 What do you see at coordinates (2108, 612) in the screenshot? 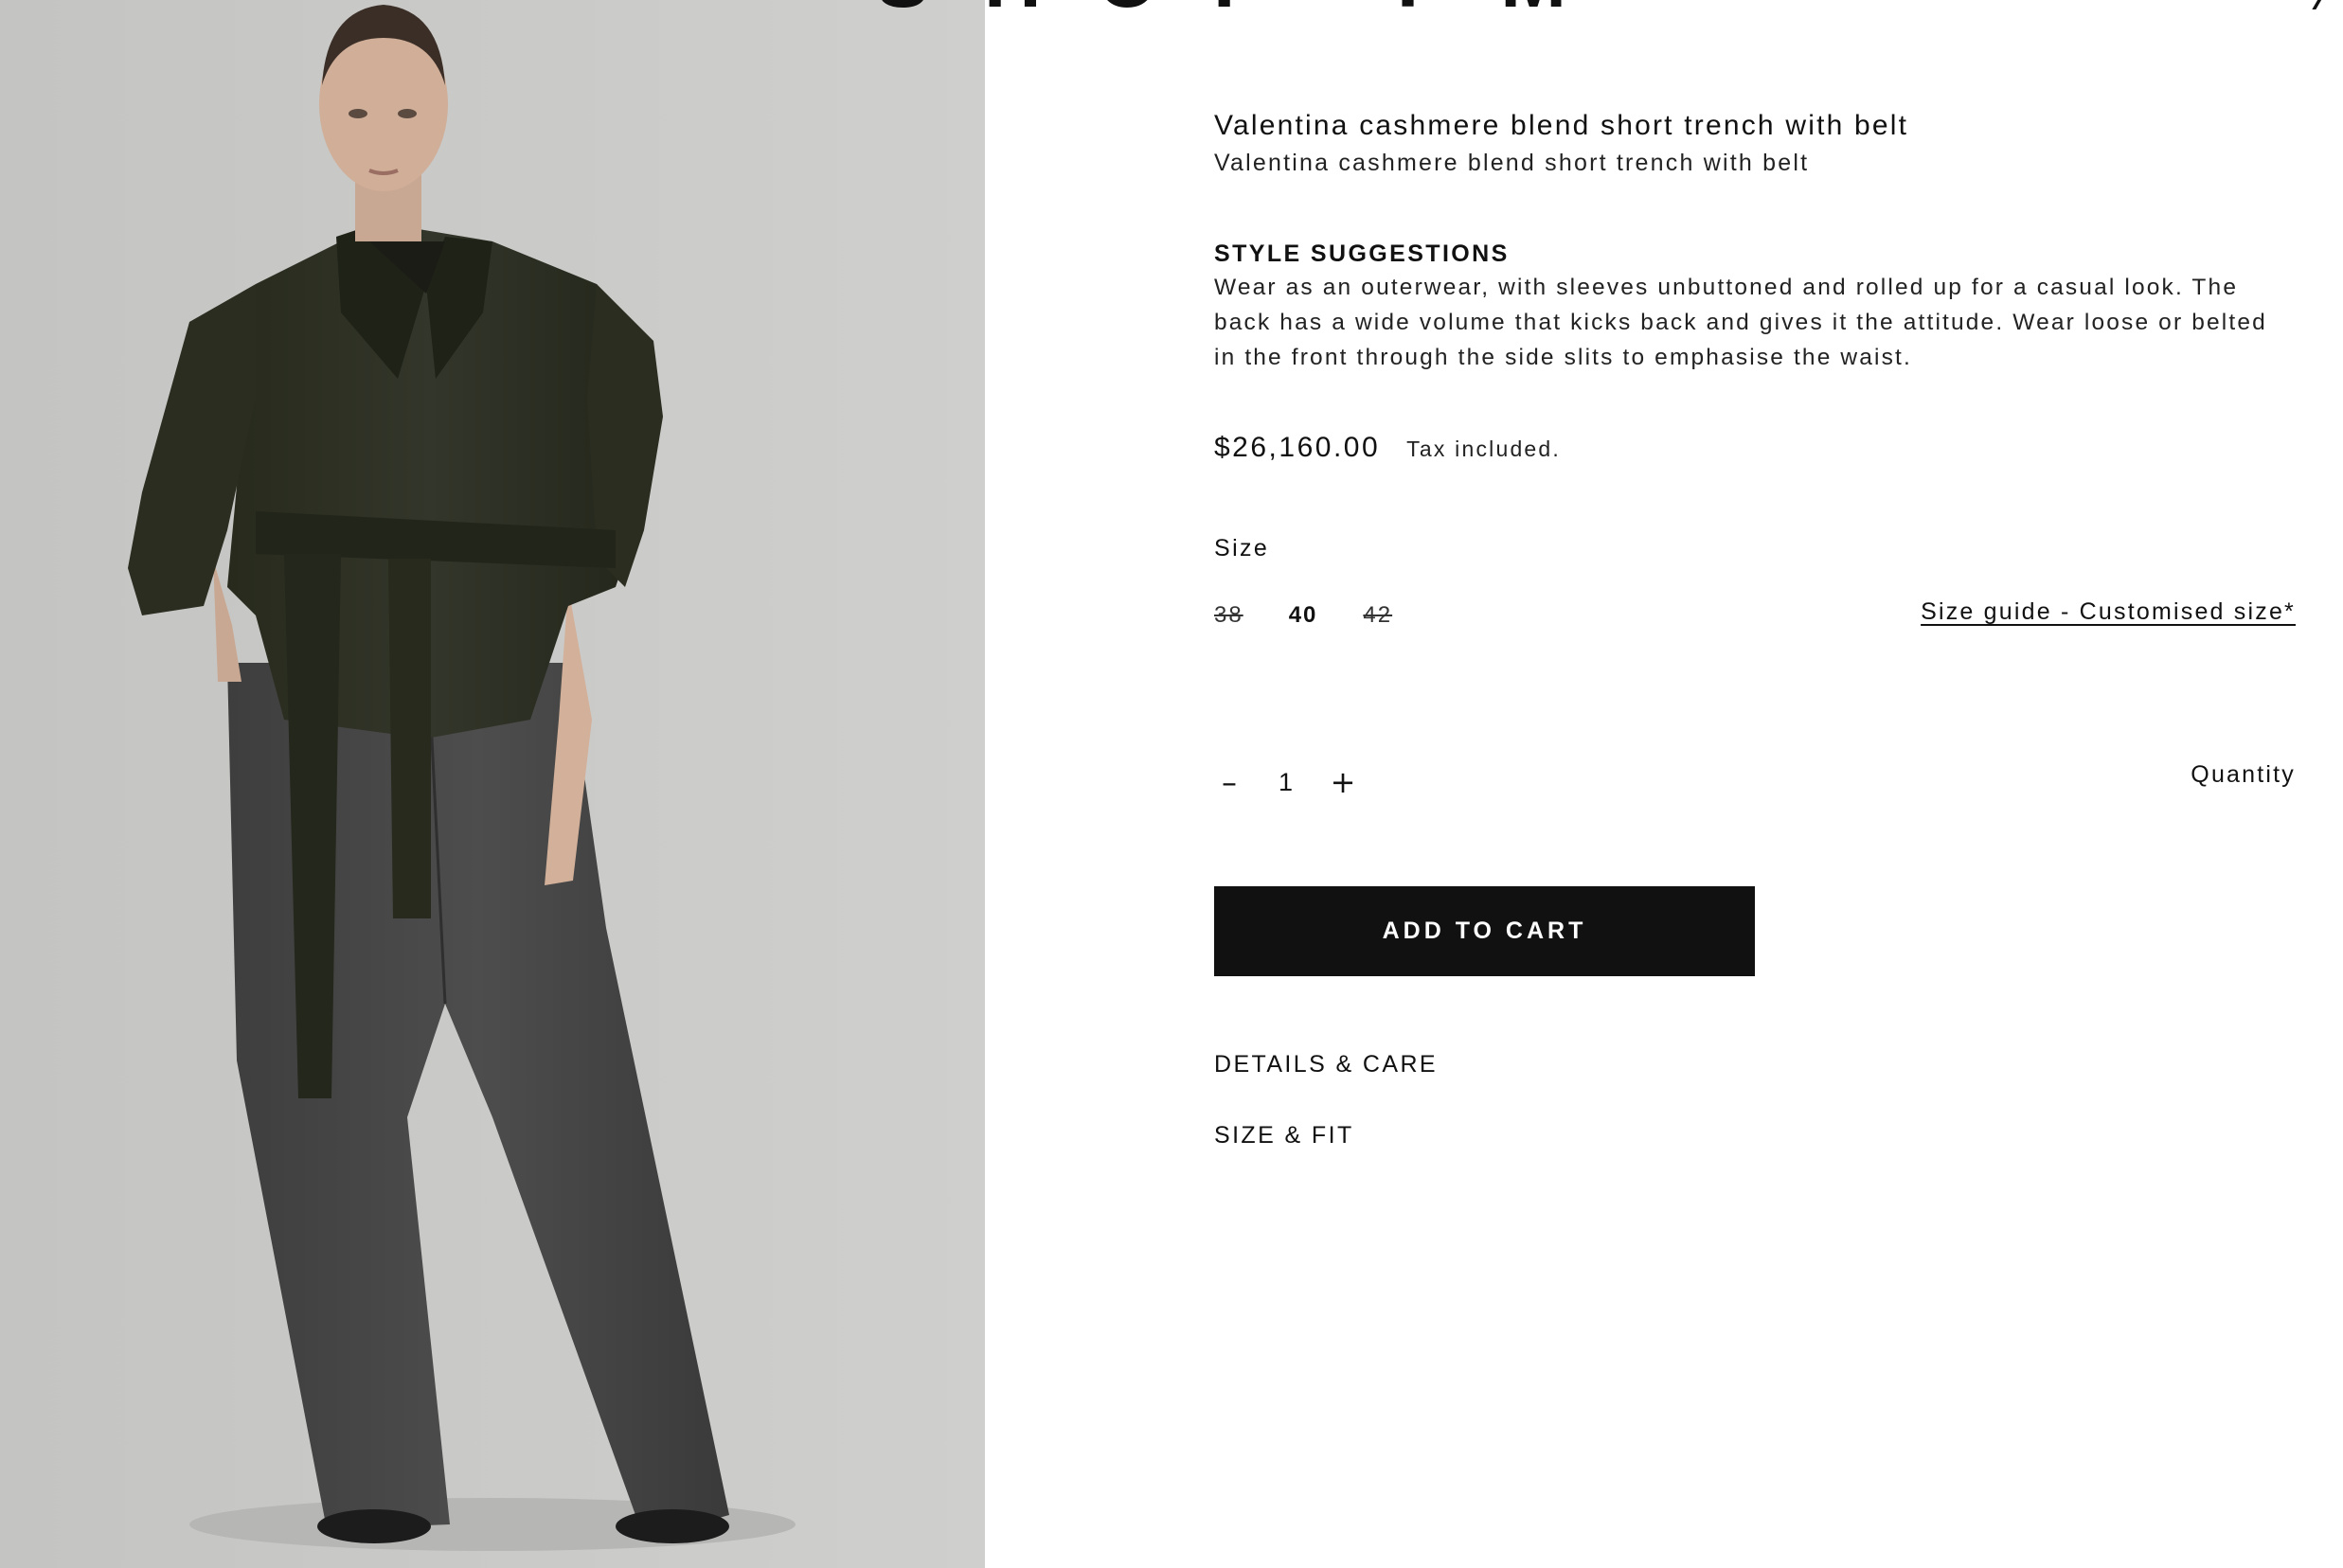
I see `size-guide-link: Size guide - Customised size*` at bounding box center [2108, 612].